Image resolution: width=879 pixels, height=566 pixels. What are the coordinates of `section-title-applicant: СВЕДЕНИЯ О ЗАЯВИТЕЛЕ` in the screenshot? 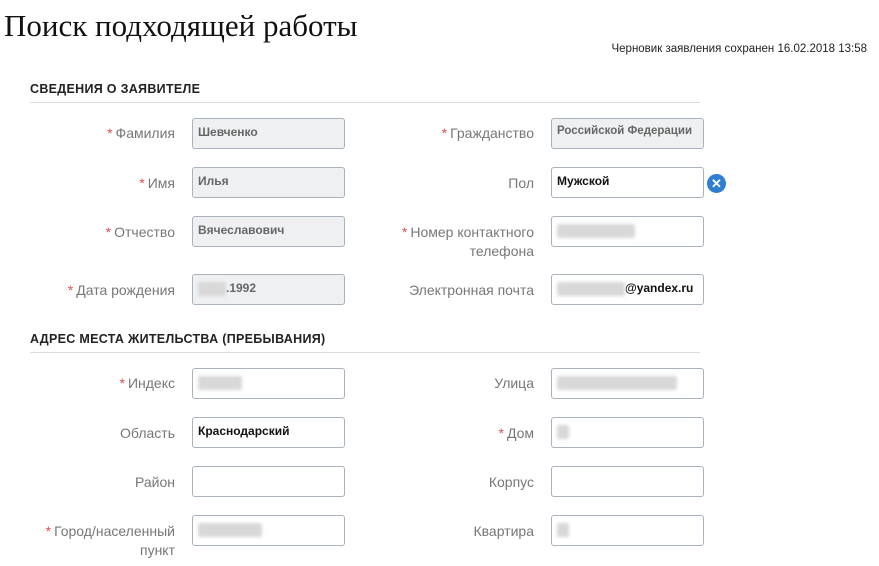 It's located at (365, 92).